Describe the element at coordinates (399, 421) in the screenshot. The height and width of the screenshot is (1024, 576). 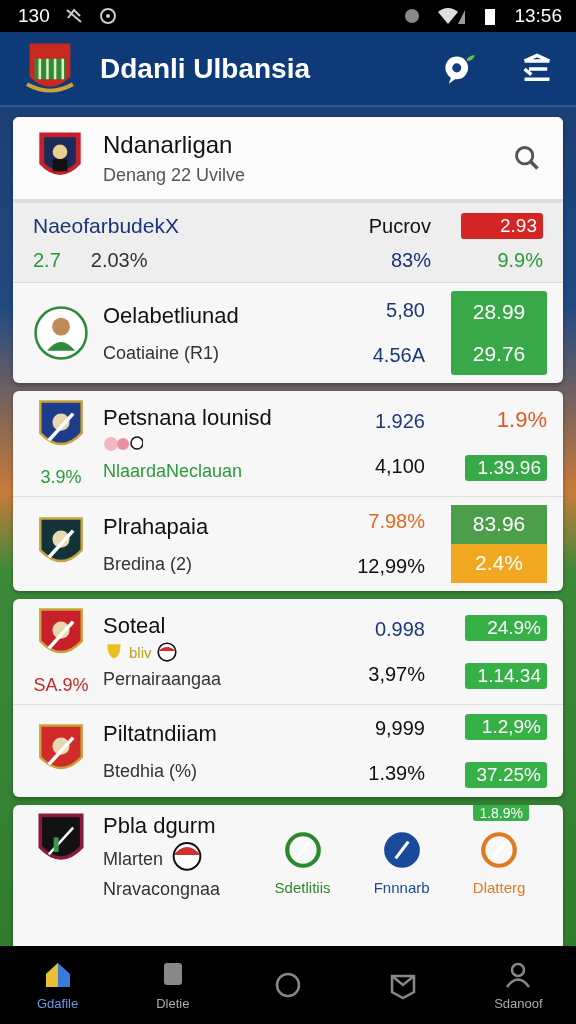
I see `stat-value: 1.926` at that location.